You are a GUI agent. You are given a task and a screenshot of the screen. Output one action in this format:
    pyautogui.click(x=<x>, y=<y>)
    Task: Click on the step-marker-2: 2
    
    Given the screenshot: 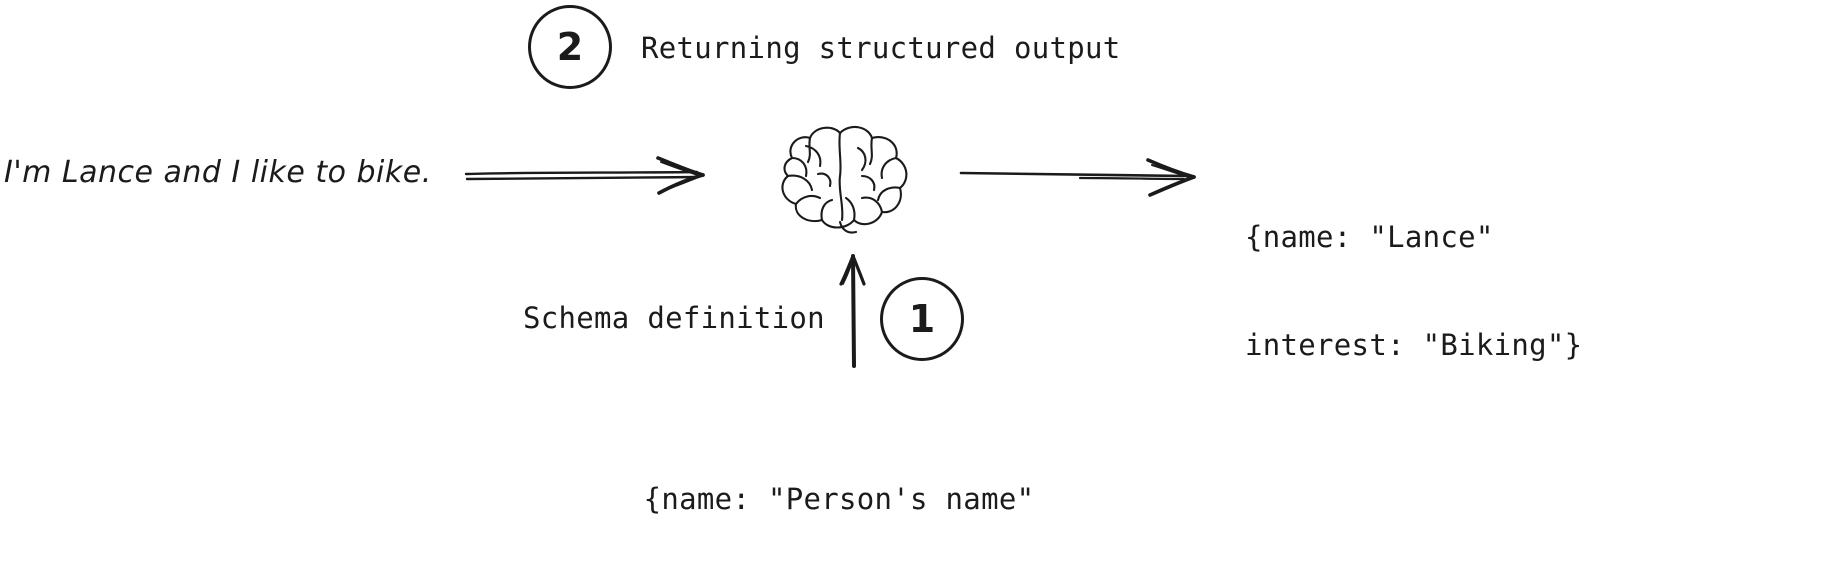 What is the action you would take?
    pyautogui.click(x=570, y=47)
    